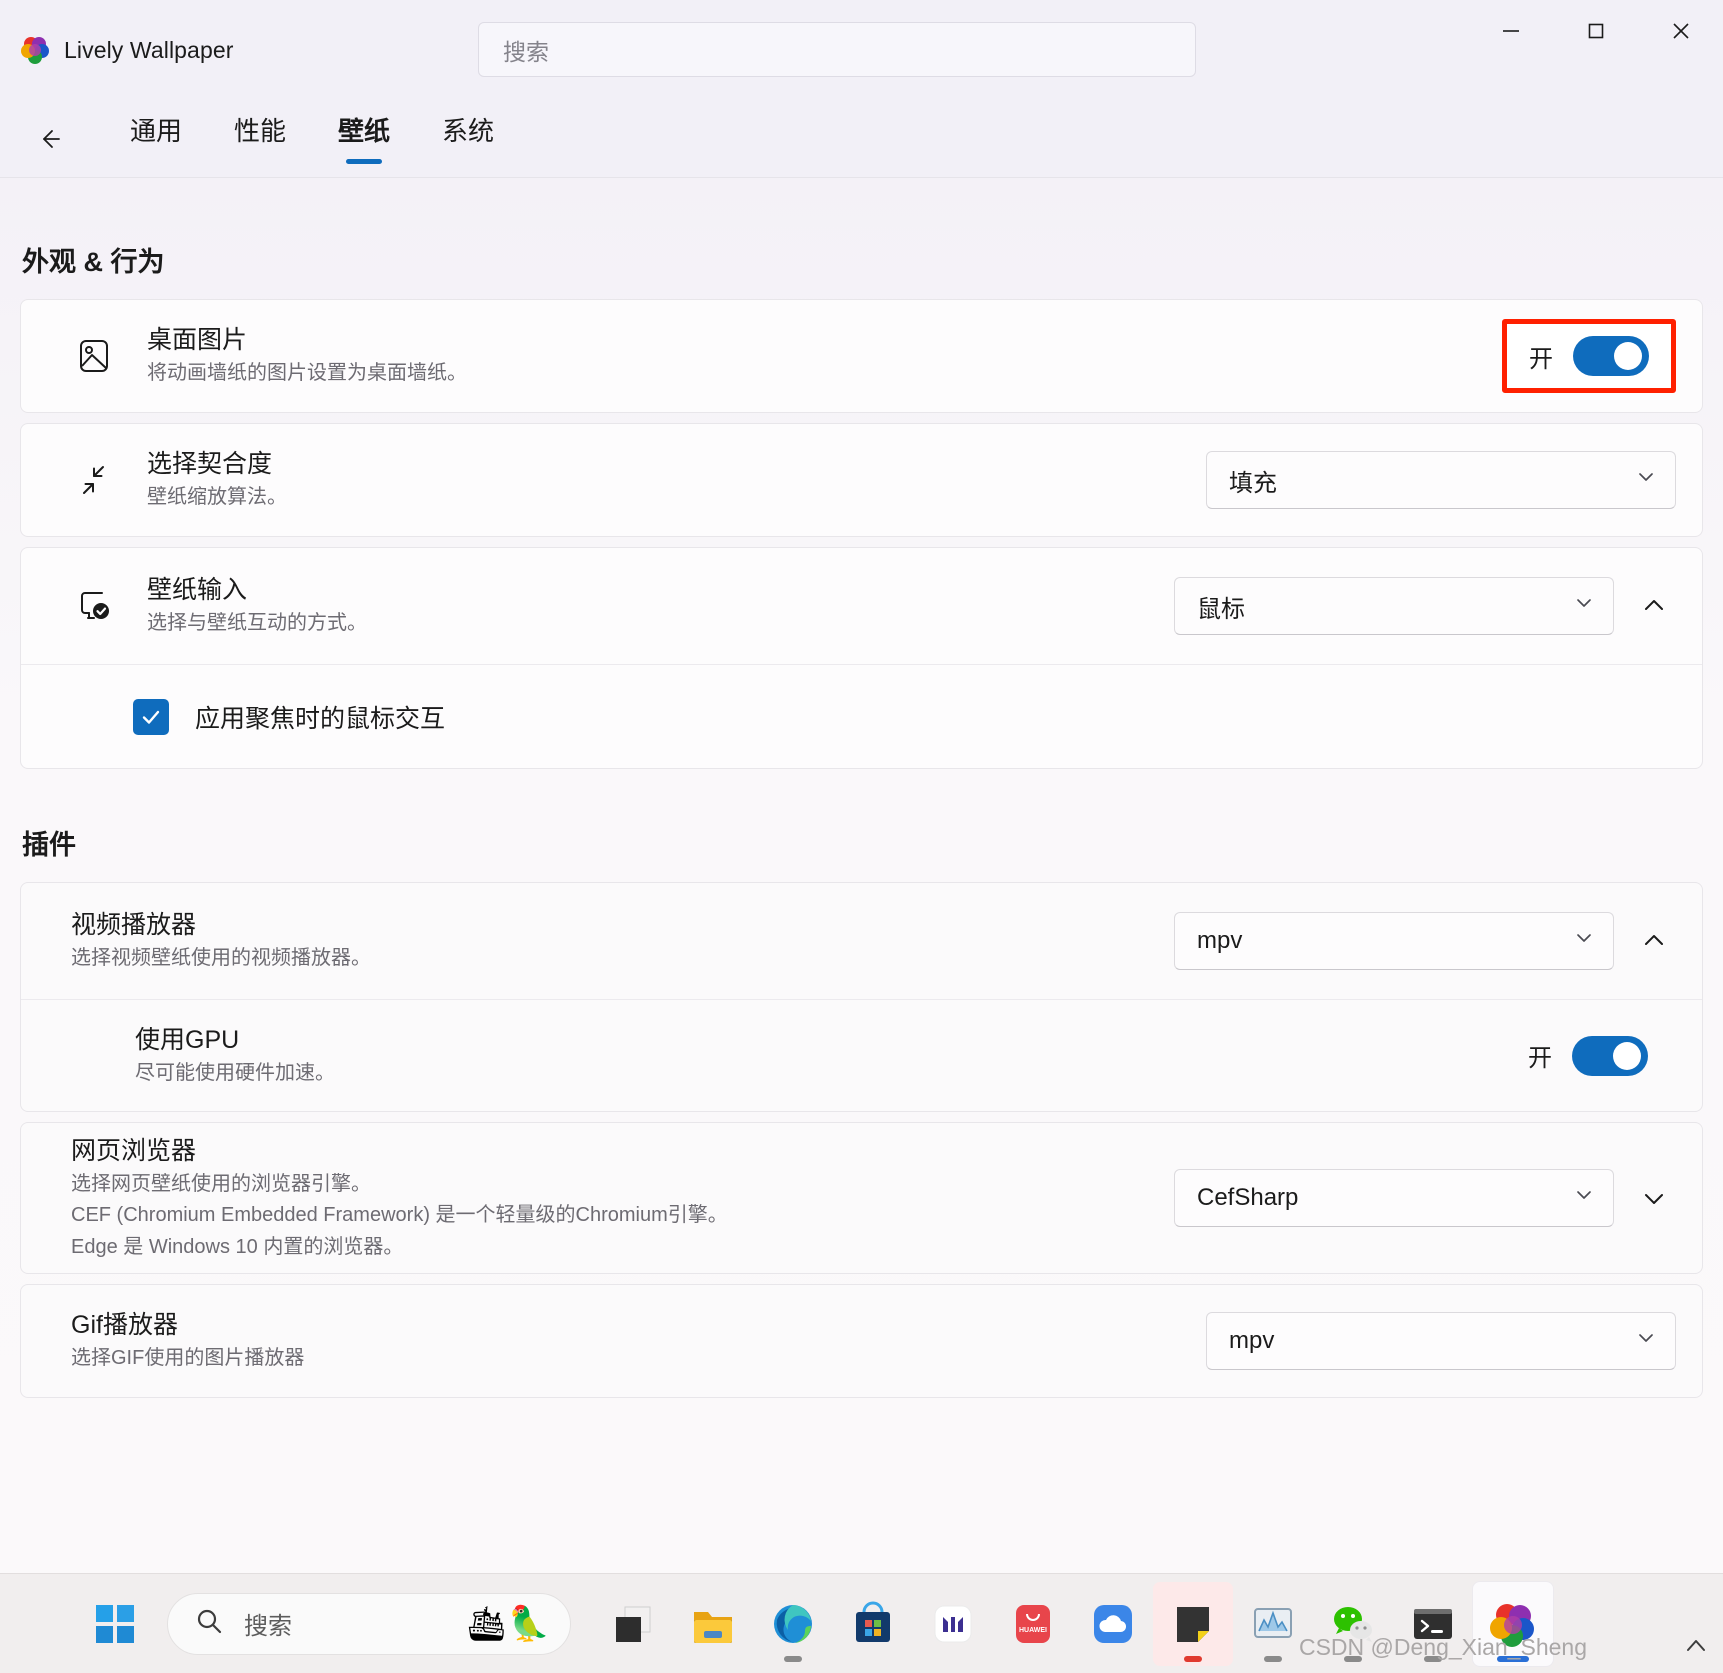 The width and height of the screenshot is (1723, 1673). I want to click on desktop-image-toggle, so click(1611, 356).